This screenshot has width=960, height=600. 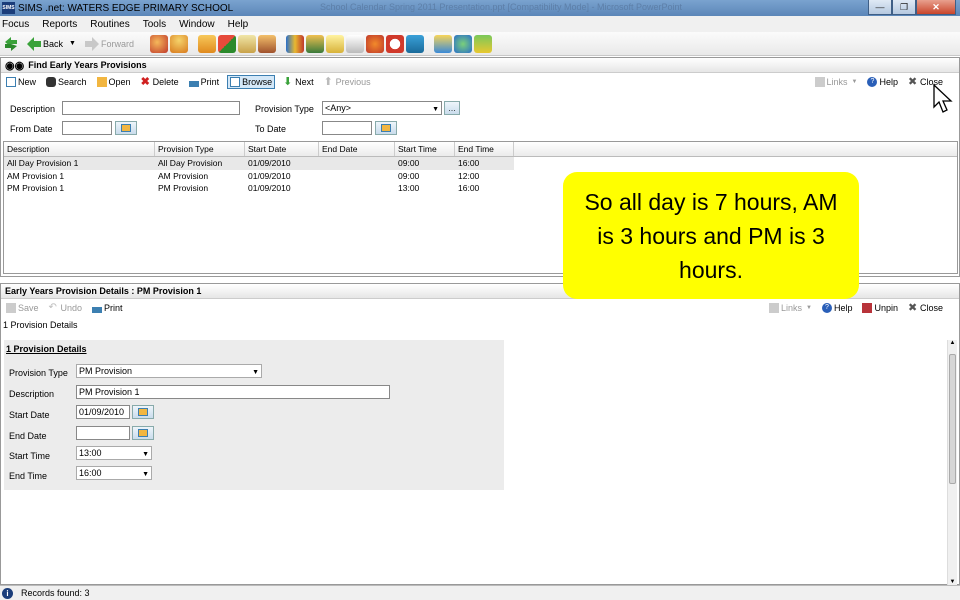 I want to click on folder-icon, so click(x=206, y=43).